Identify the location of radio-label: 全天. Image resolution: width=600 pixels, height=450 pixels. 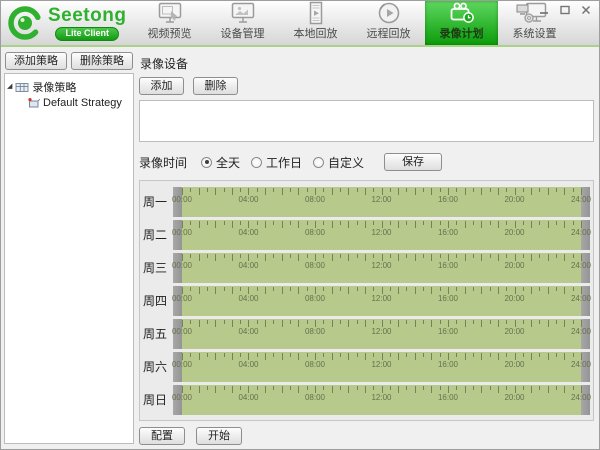
(228, 162).